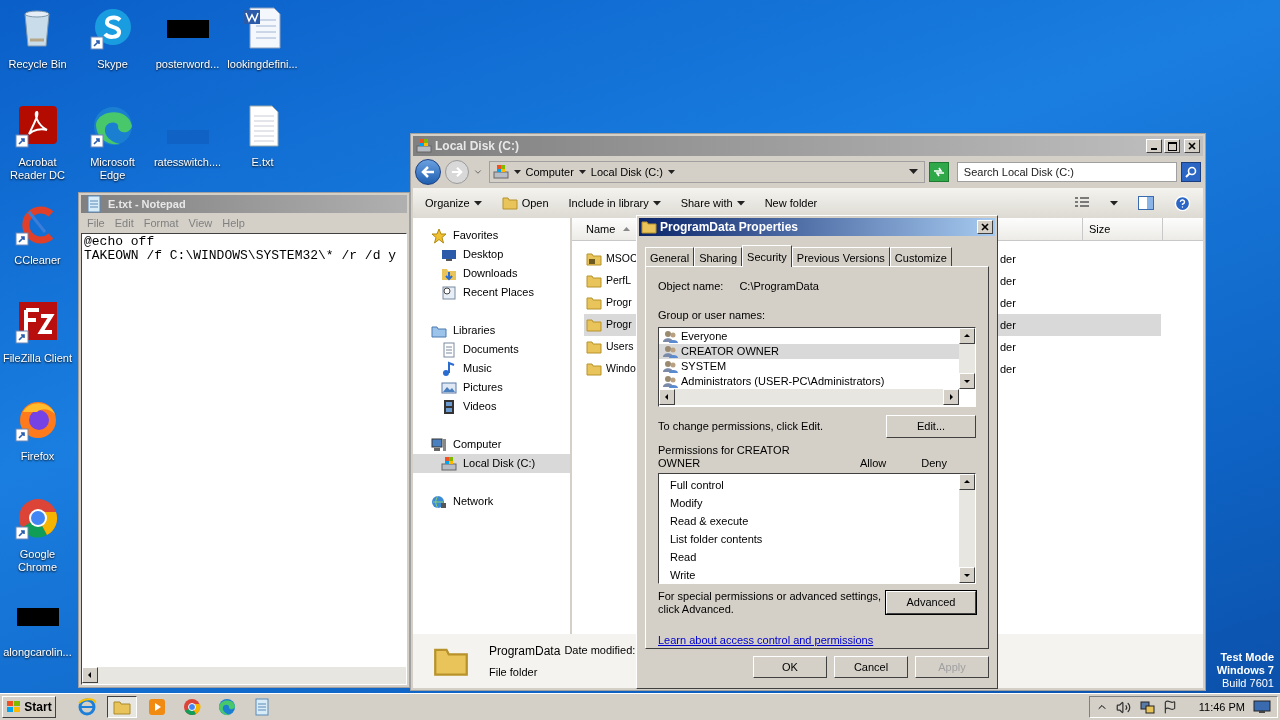  I want to click on hidden-file-icon, so click(37, 617).